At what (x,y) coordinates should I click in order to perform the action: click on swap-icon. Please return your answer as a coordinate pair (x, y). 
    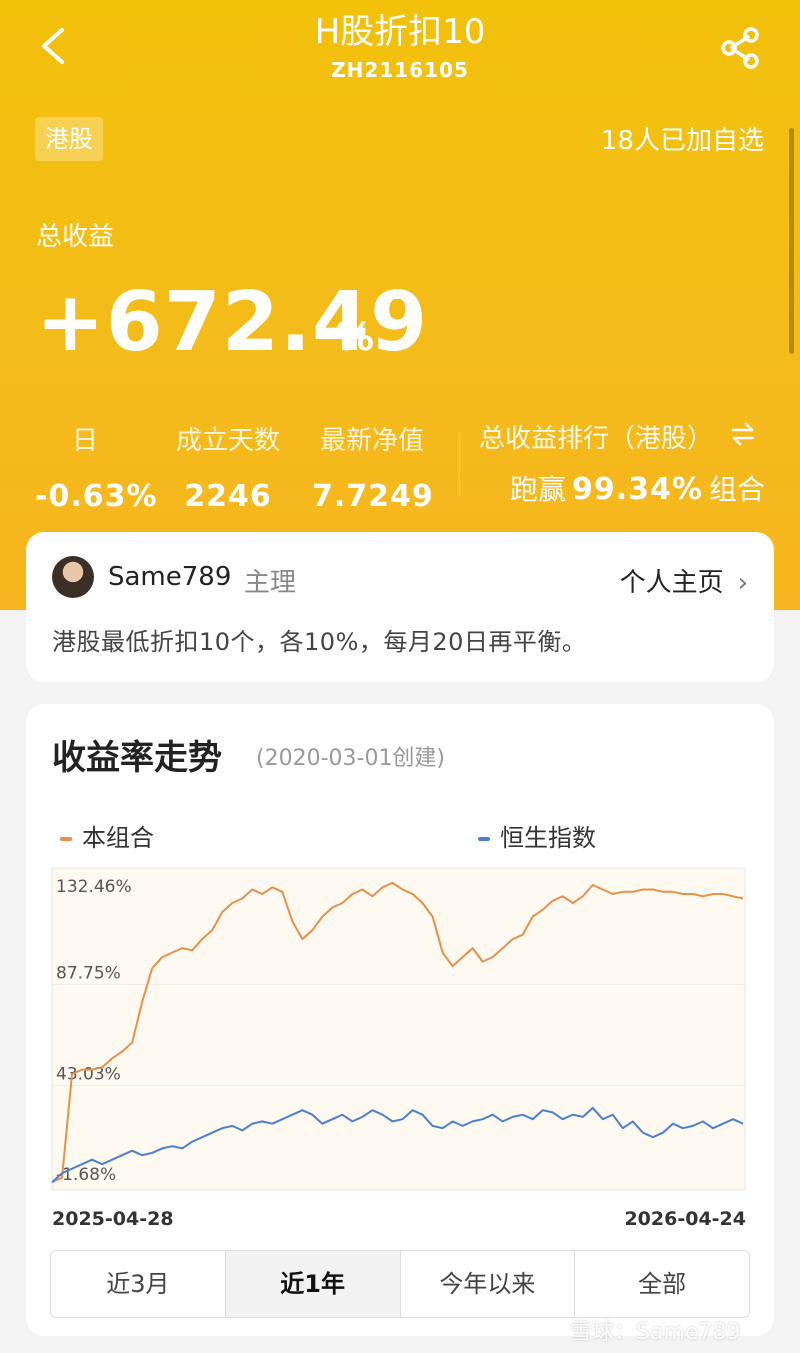
    Looking at the image, I should click on (743, 434).